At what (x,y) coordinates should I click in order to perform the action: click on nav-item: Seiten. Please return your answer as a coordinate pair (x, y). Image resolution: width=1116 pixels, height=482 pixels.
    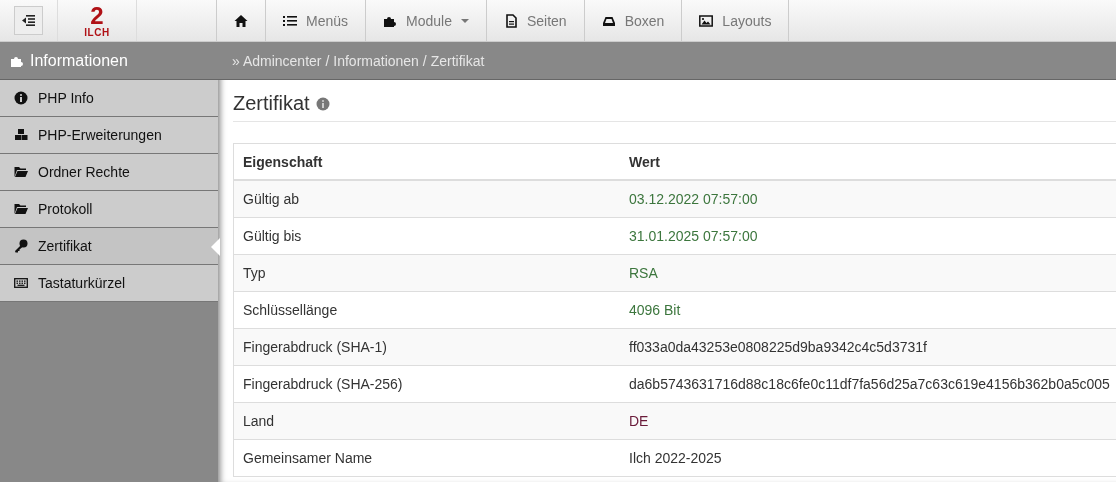
    Looking at the image, I should click on (535, 20).